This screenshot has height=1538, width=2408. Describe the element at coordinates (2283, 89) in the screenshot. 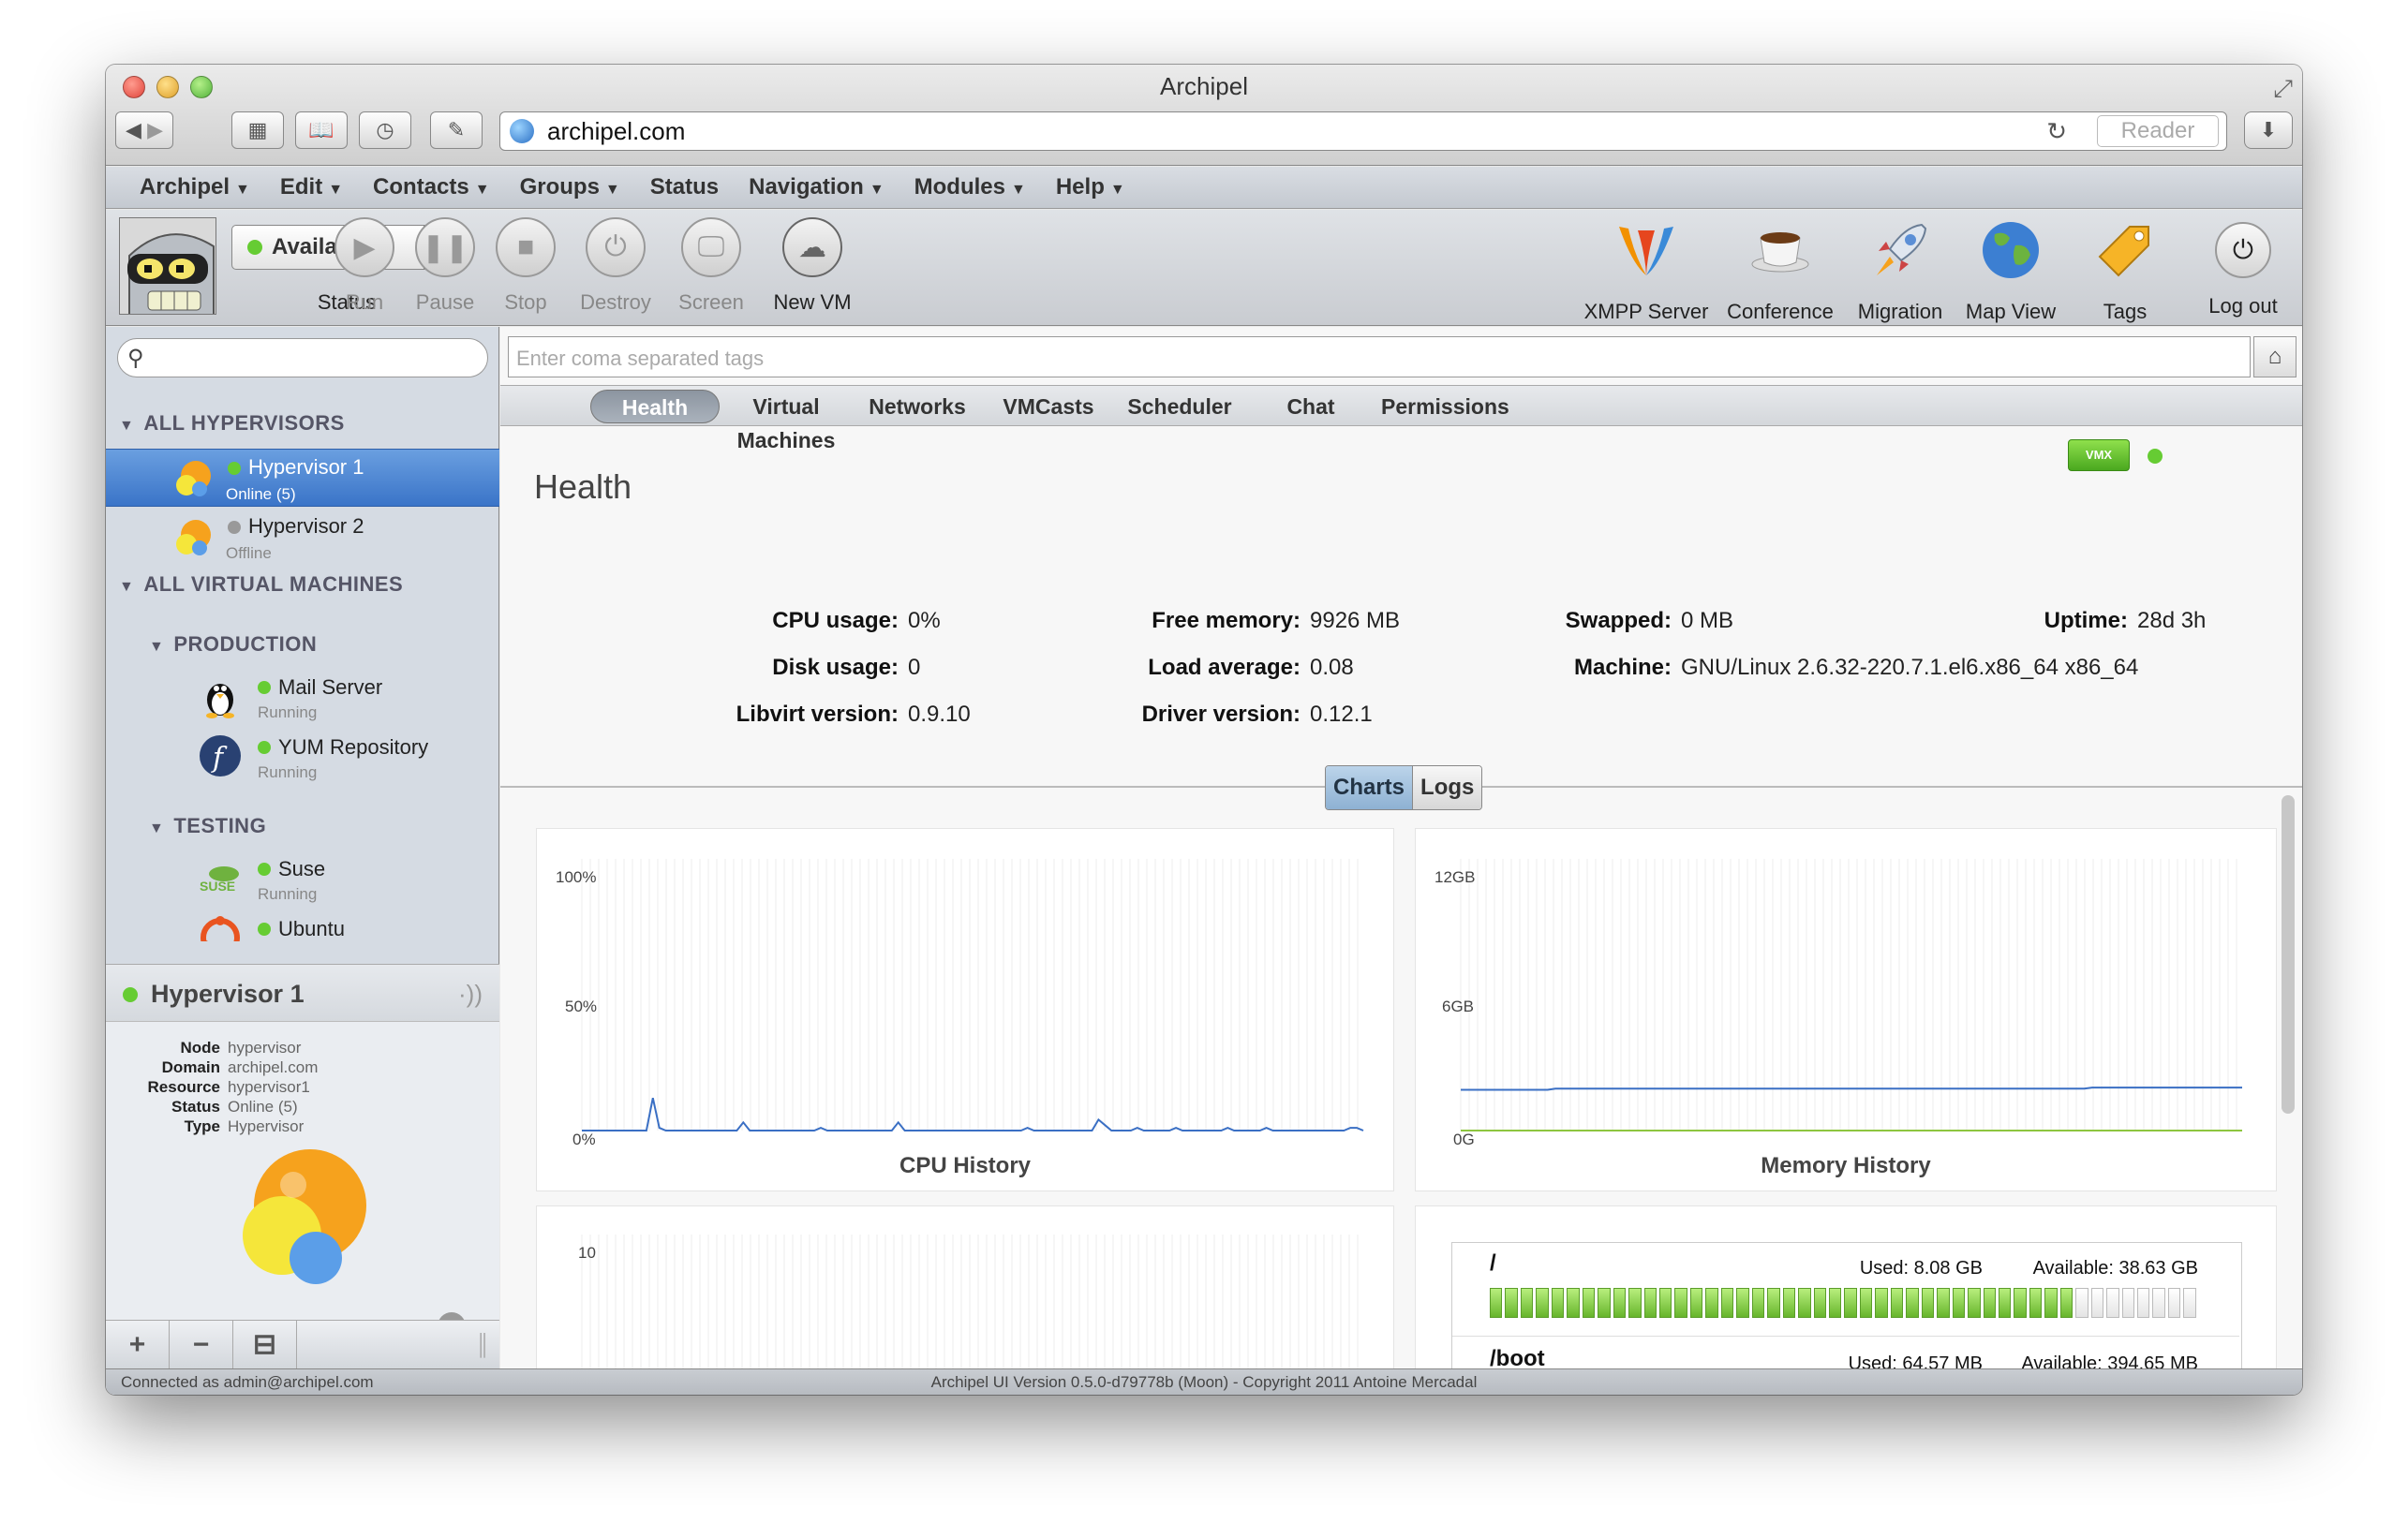

I see `fullscreen-icon: ⤢` at that location.